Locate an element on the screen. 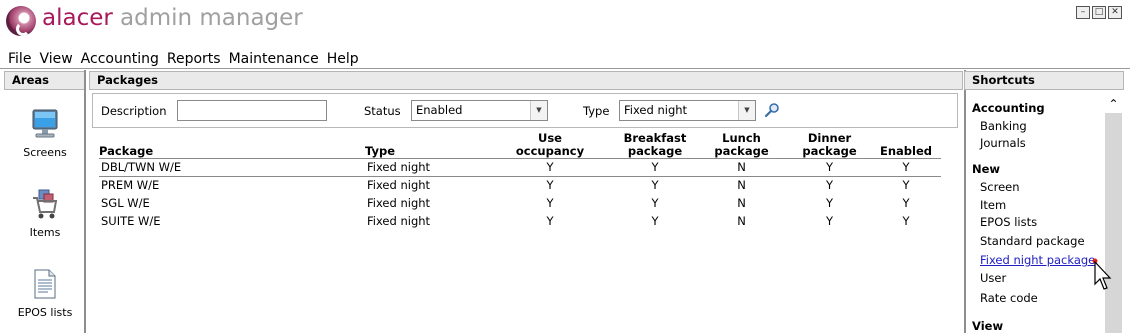 The image size is (1130, 333). area-epos-lists: EPOS lists is located at coordinates (45, 293).